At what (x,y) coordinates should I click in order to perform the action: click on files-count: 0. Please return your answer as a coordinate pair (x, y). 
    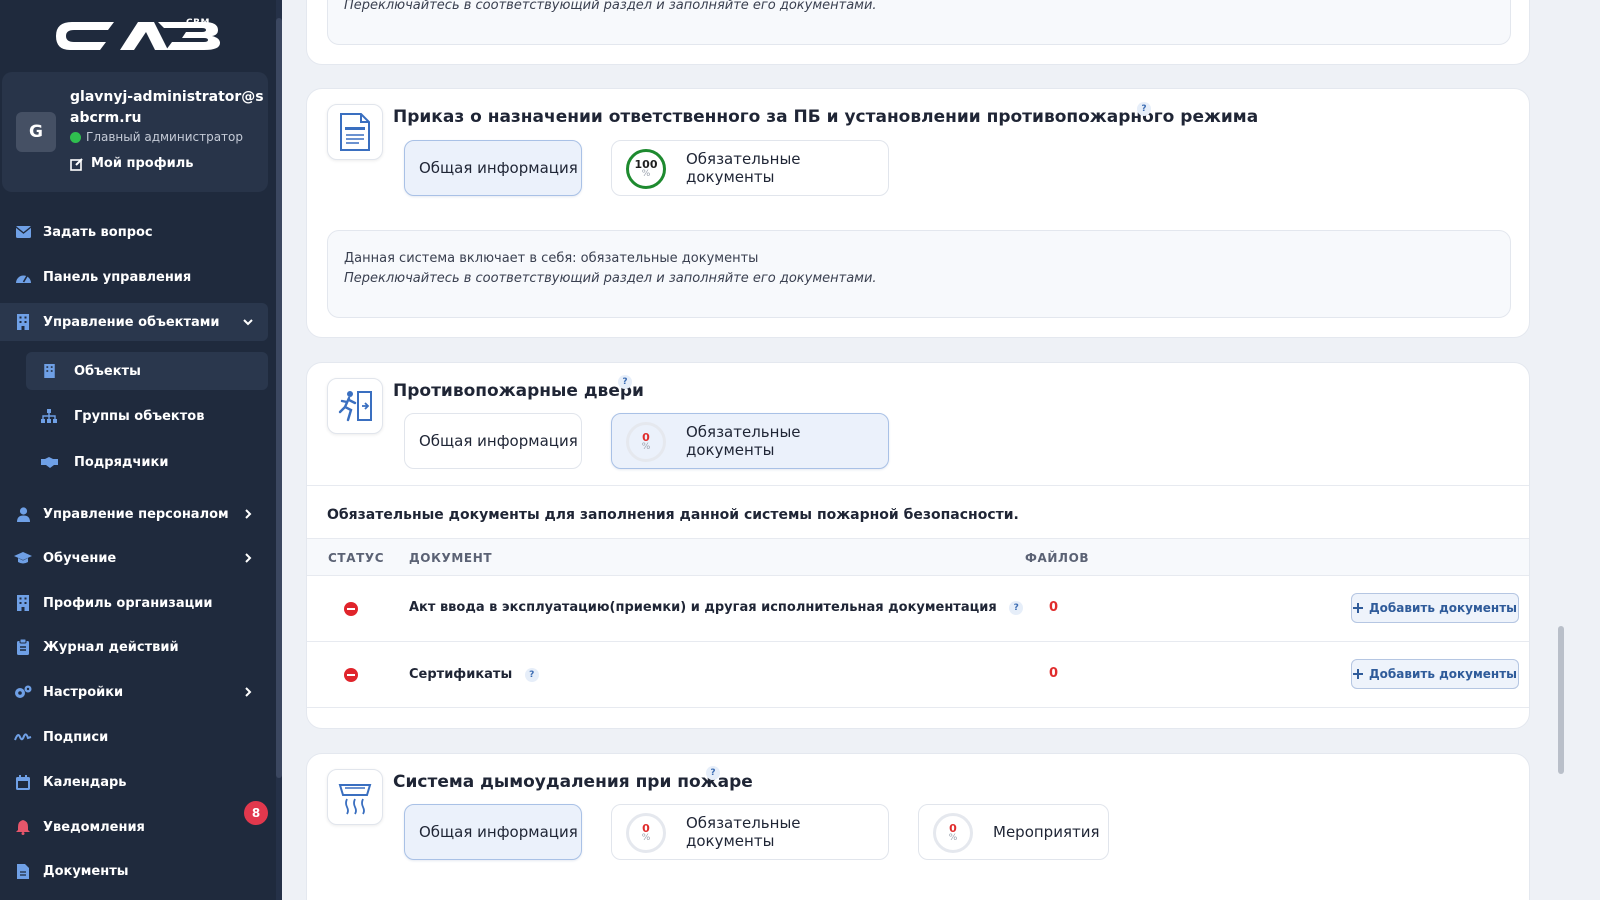
    Looking at the image, I should click on (1054, 607).